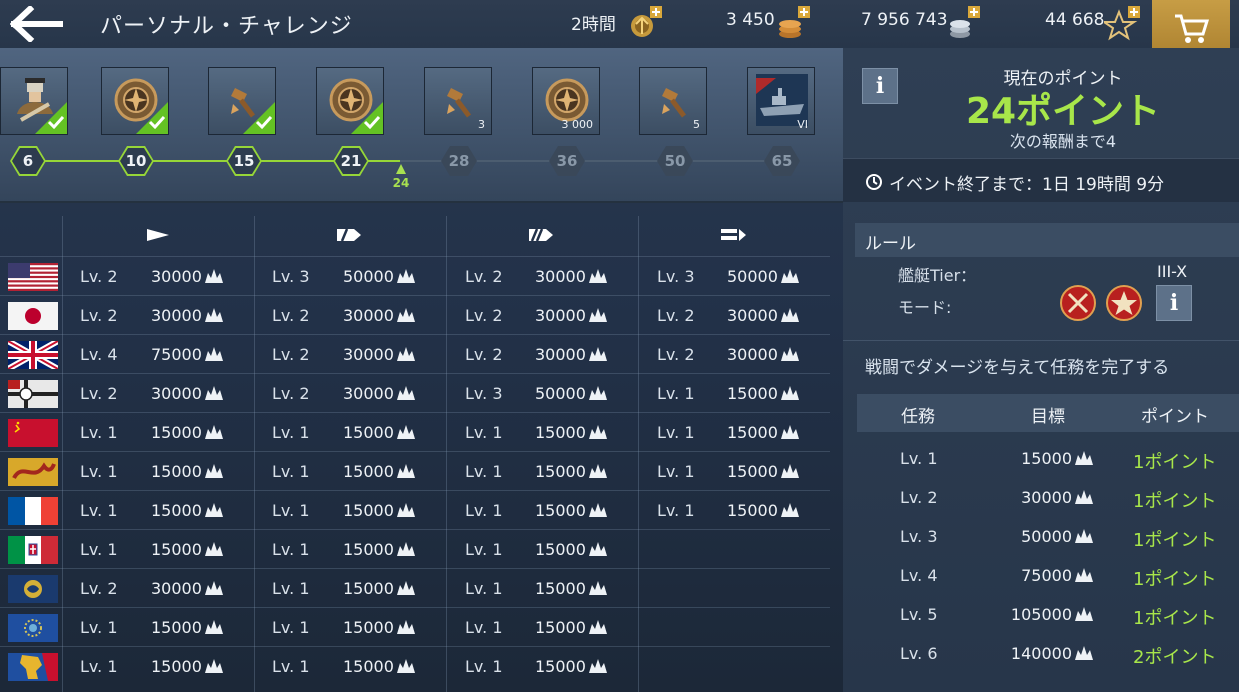  Describe the element at coordinates (781, 101) in the screenshot. I see `reward-slot: VI` at that location.